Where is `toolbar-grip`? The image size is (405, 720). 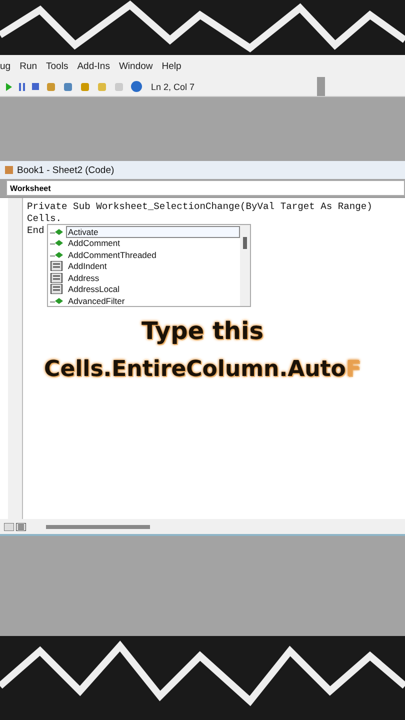
toolbar-grip is located at coordinates (321, 86).